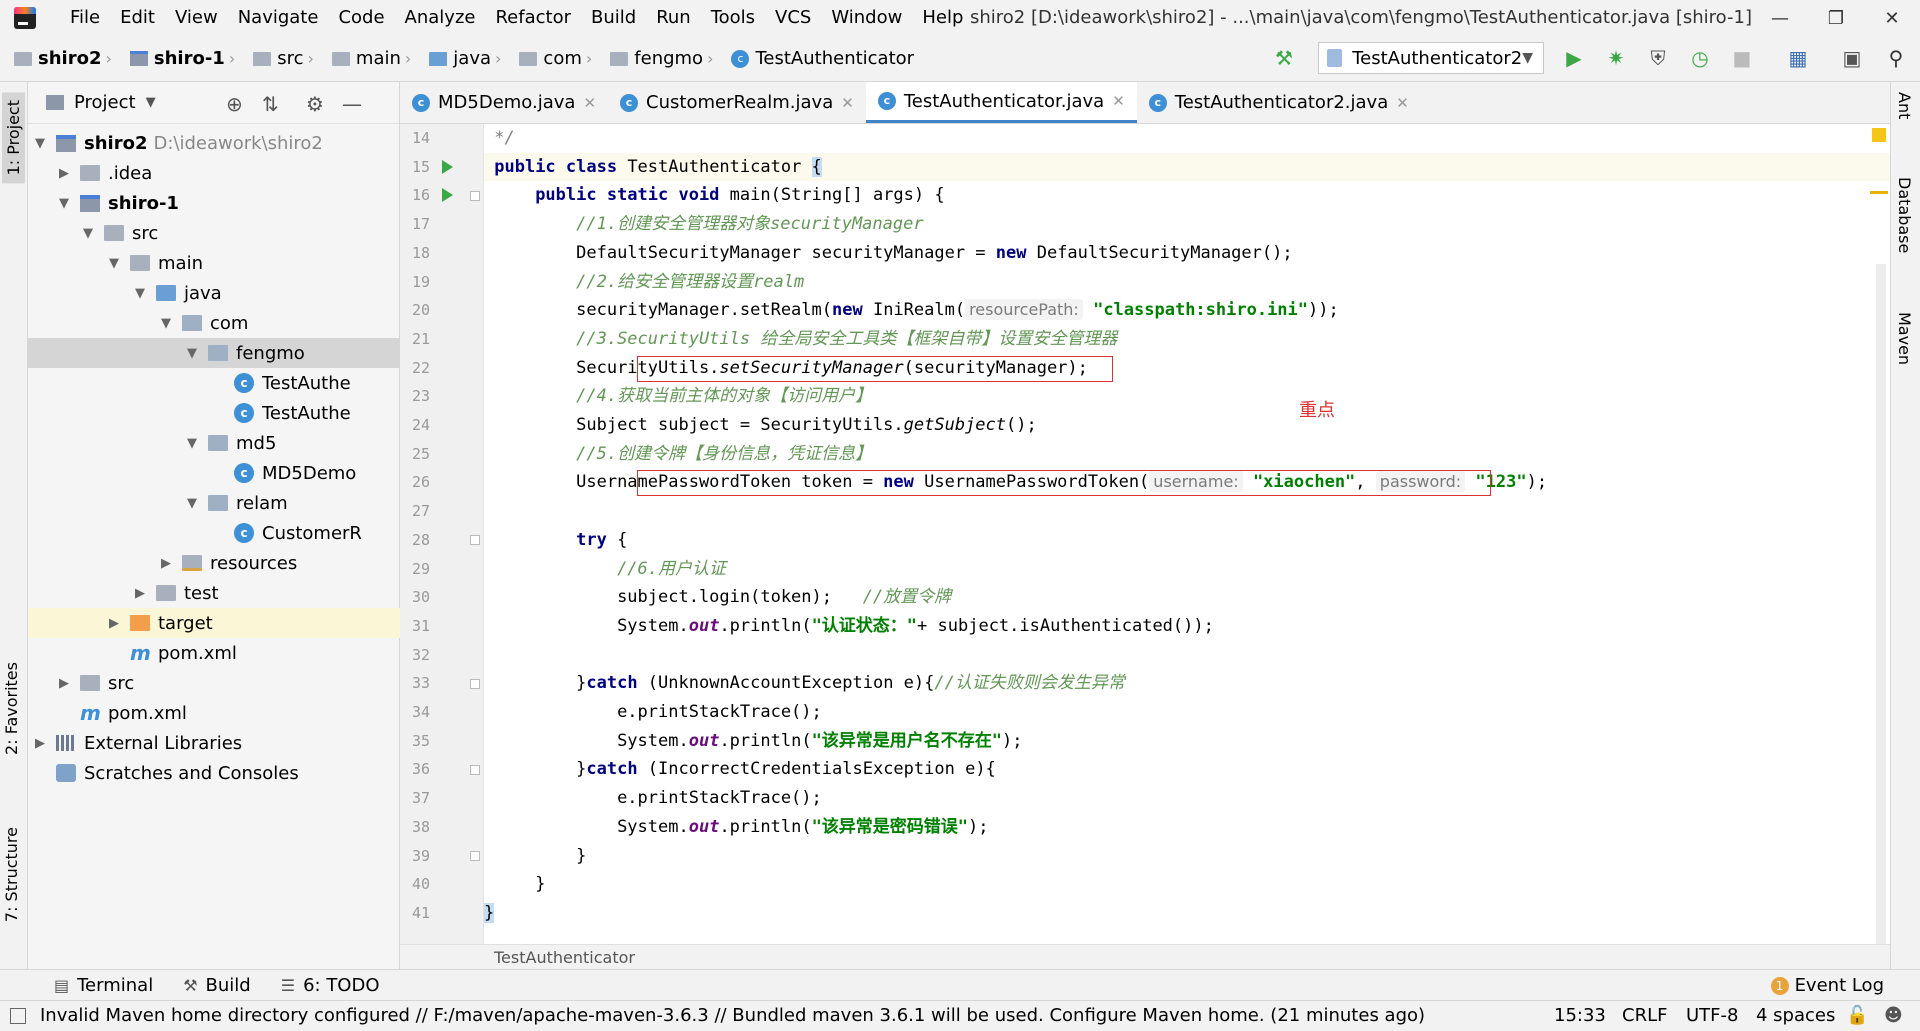  I want to click on locate-icon: ⊕, so click(234, 104).